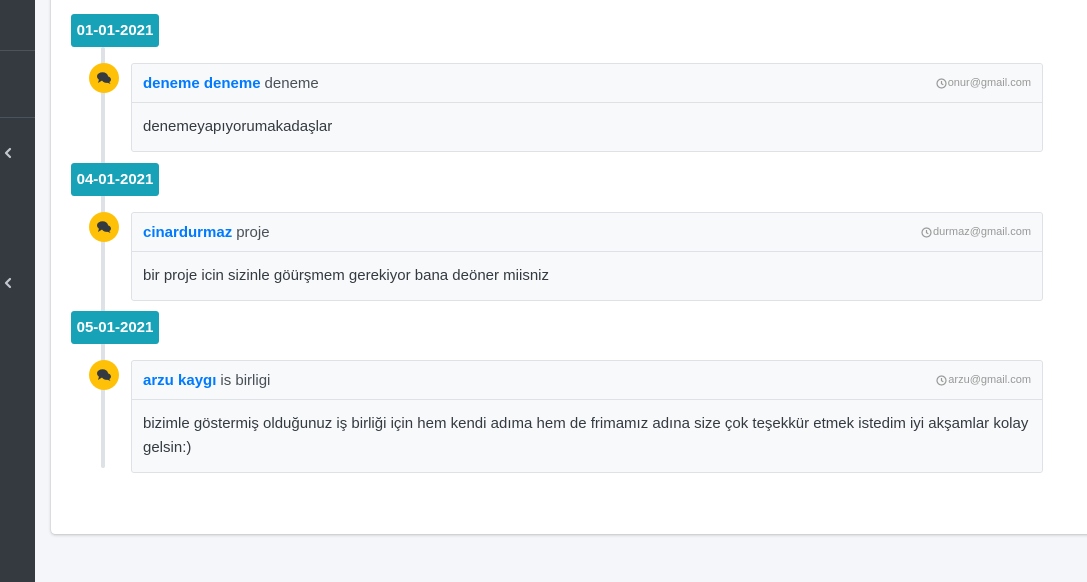  What do you see at coordinates (982, 232) in the screenshot?
I see `sender-email-text: durmaz@gmail.com` at bounding box center [982, 232].